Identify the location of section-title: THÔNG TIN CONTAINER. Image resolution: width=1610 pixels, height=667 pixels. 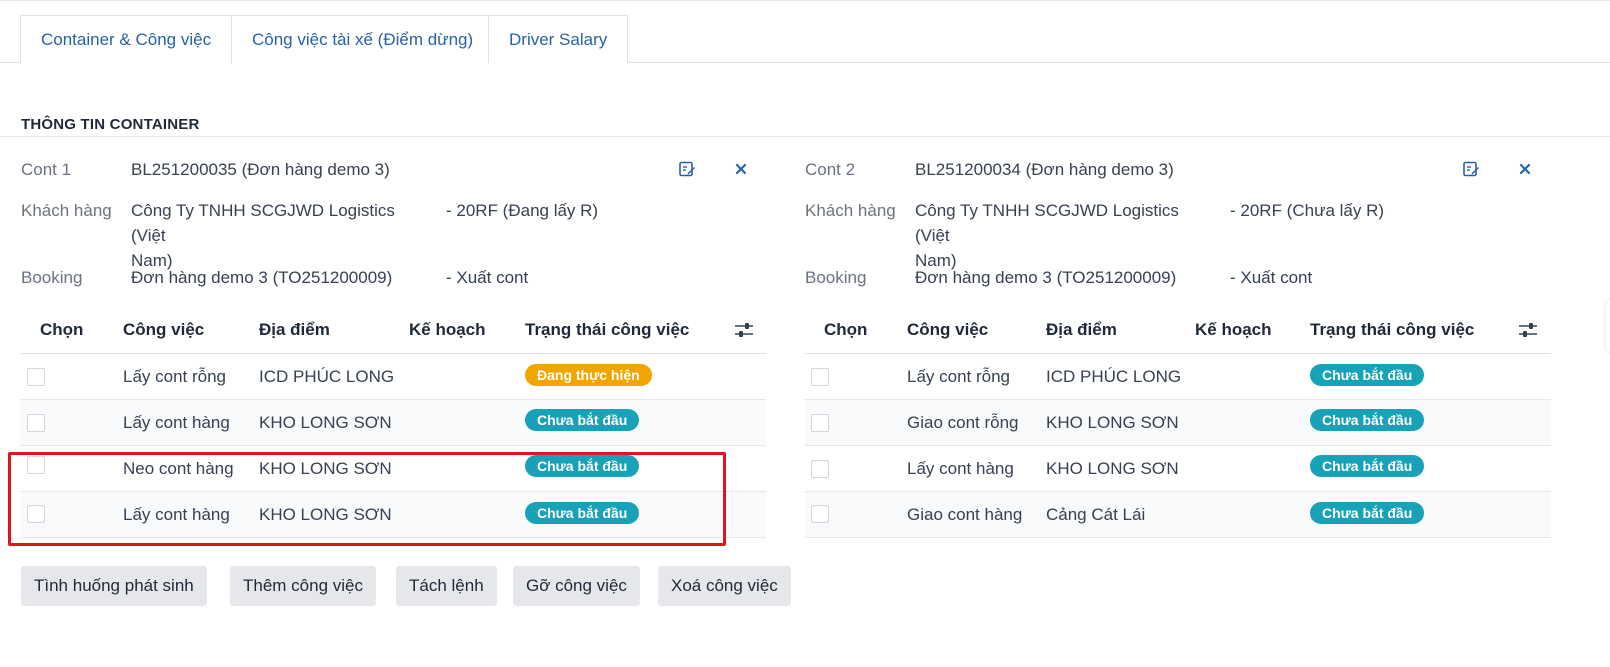
(110, 124).